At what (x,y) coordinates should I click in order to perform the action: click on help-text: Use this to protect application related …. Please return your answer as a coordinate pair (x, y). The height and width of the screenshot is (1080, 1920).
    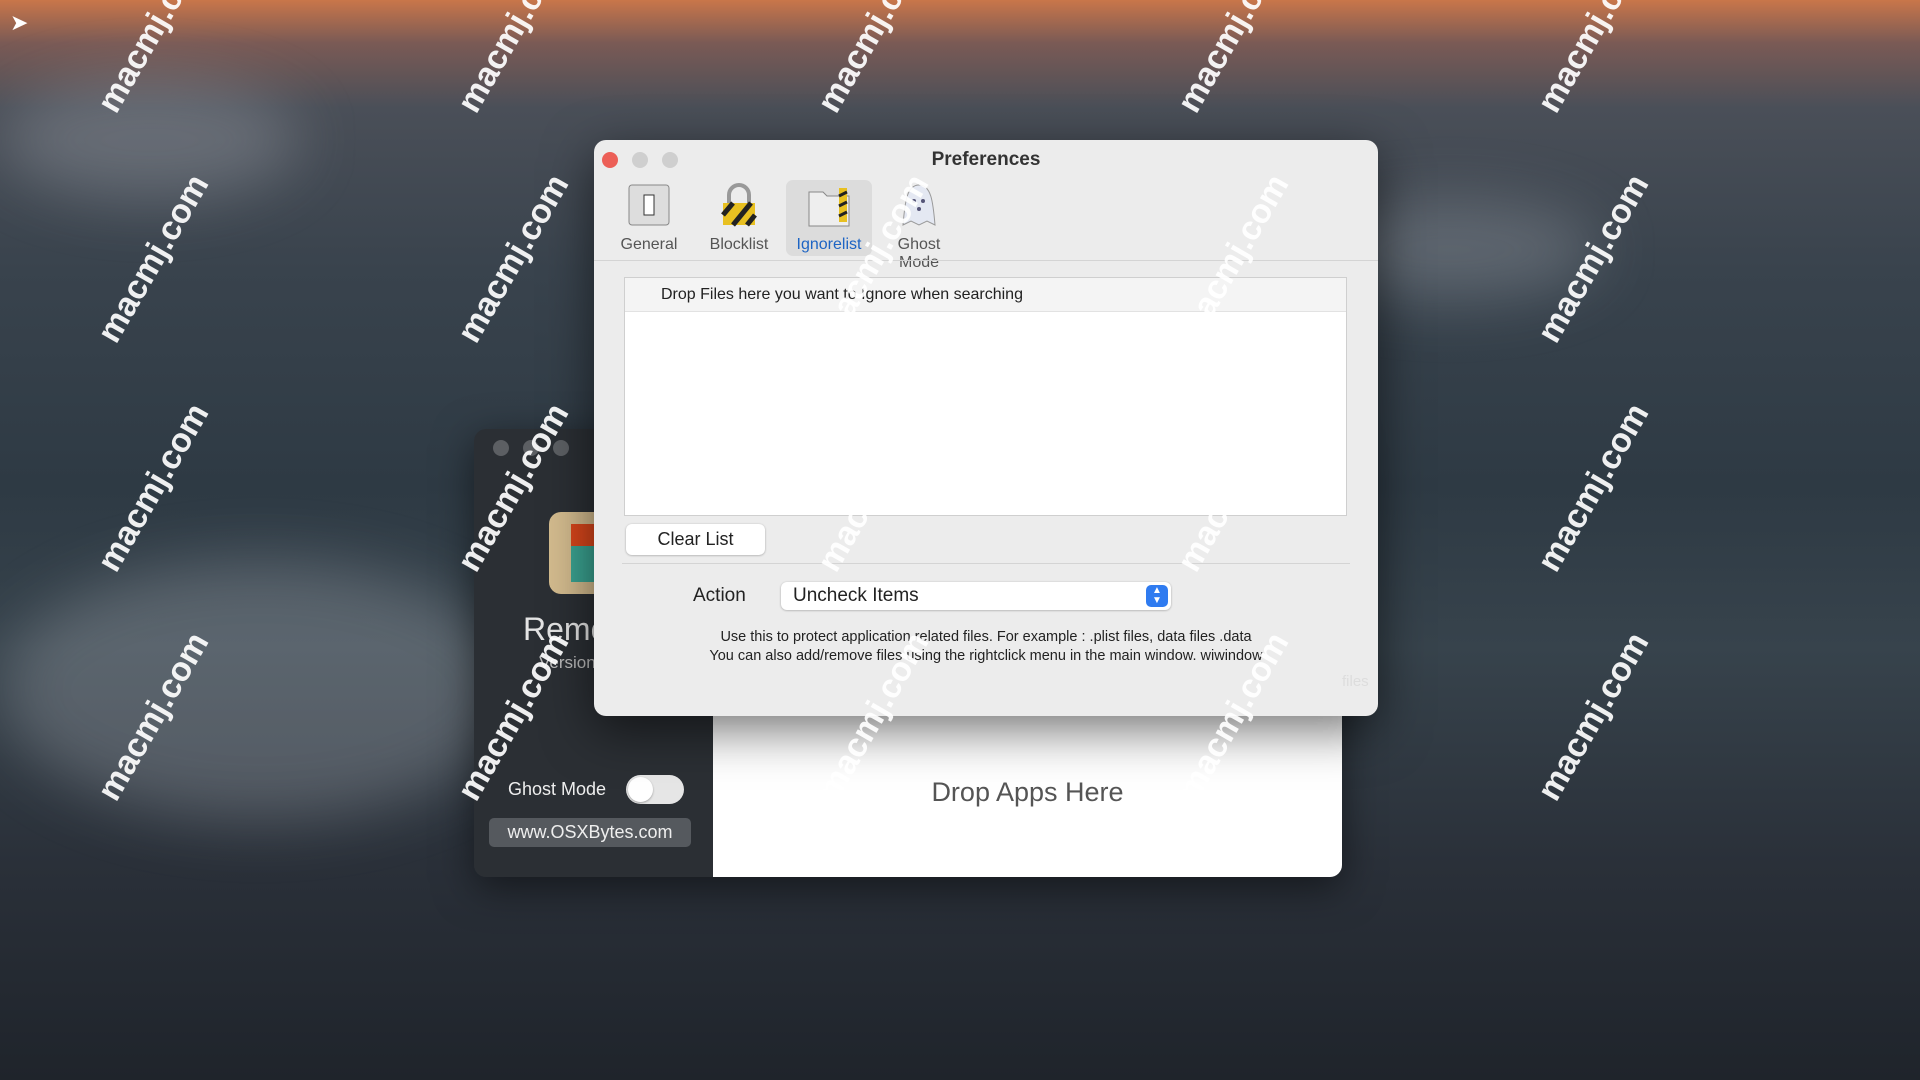
    Looking at the image, I should click on (986, 647).